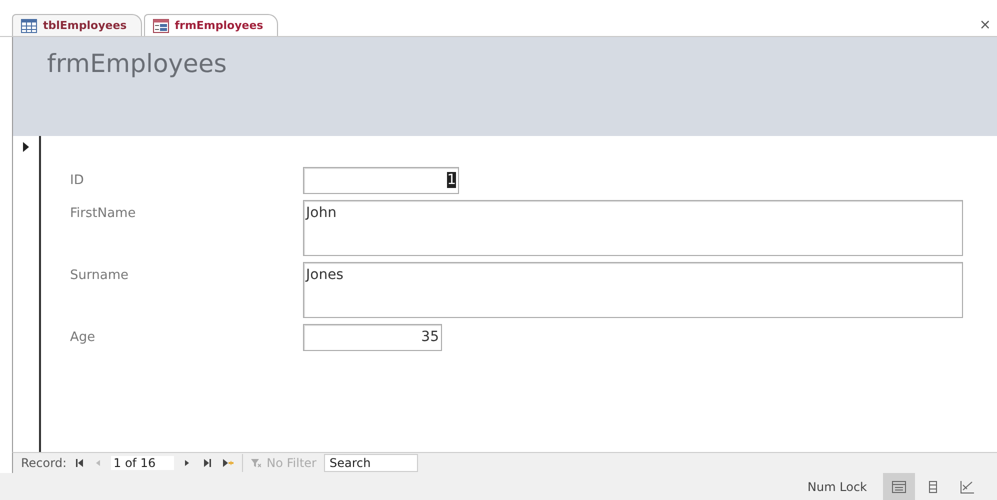 This screenshot has width=997, height=500. What do you see at coordinates (29, 25) in the screenshot?
I see `table-icon` at bounding box center [29, 25].